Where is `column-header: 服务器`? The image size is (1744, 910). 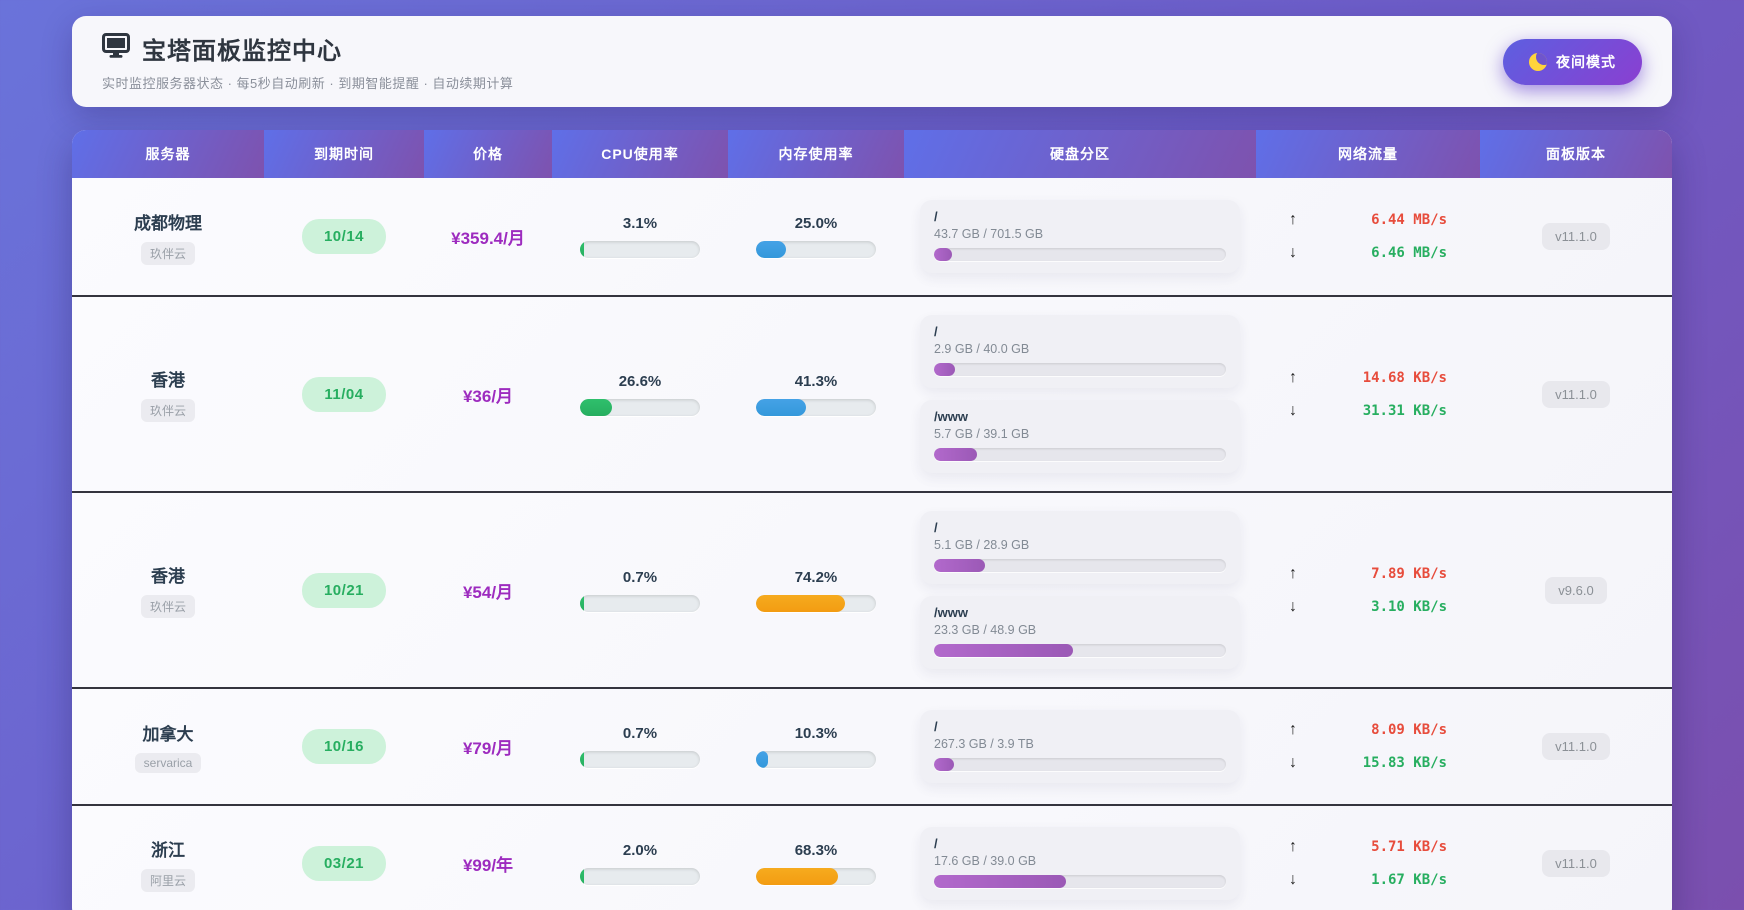 column-header: 服务器 is located at coordinates (168, 154).